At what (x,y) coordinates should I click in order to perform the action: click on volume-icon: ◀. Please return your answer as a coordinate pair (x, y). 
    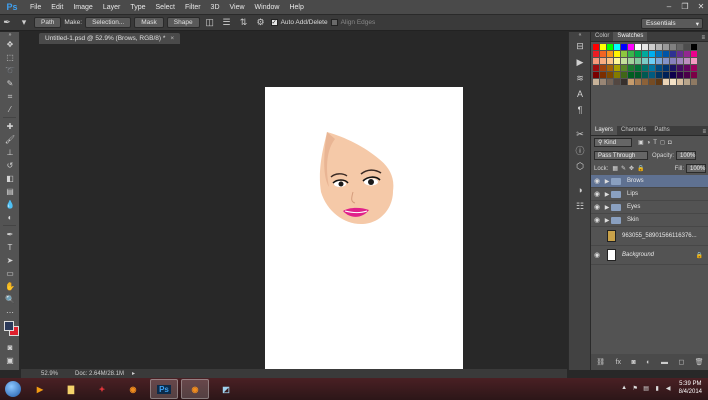
    Looking at the image, I should click on (668, 388).